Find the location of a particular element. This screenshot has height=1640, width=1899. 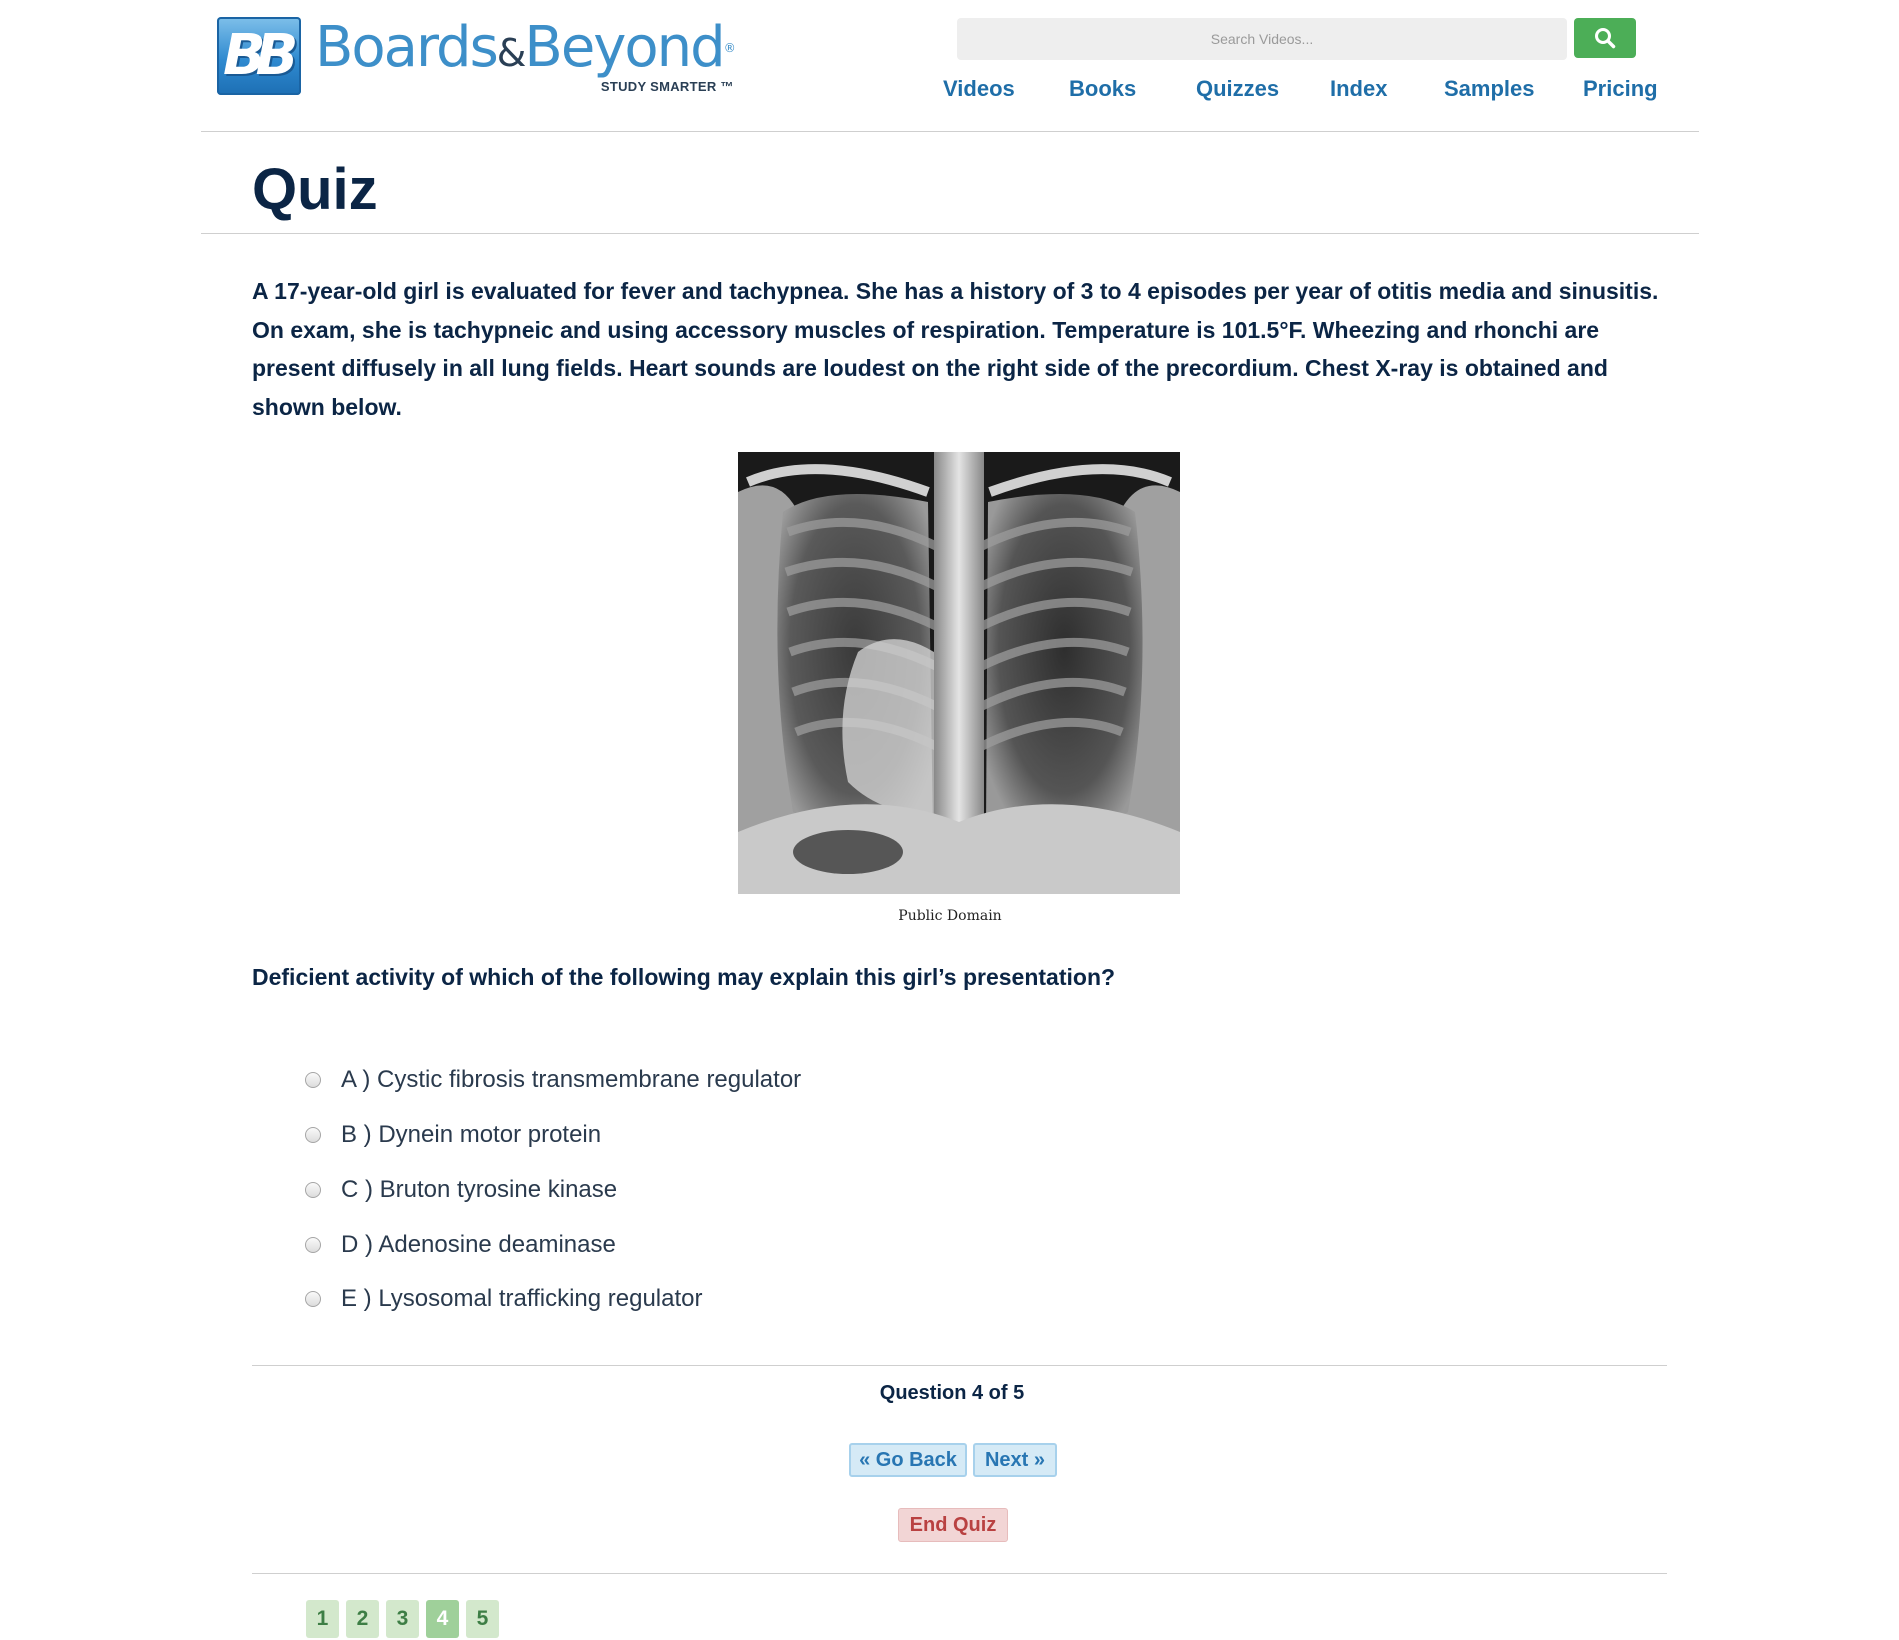

page-5-button: 5 is located at coordinates (482, 1619).